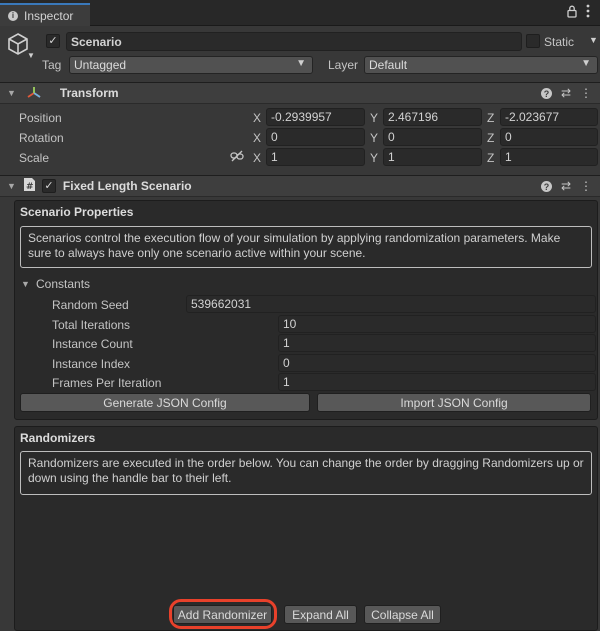 The width and height of the screenshot is (600, 631). I want to click on randomizers-title: Randomizers, so click(58, 438).